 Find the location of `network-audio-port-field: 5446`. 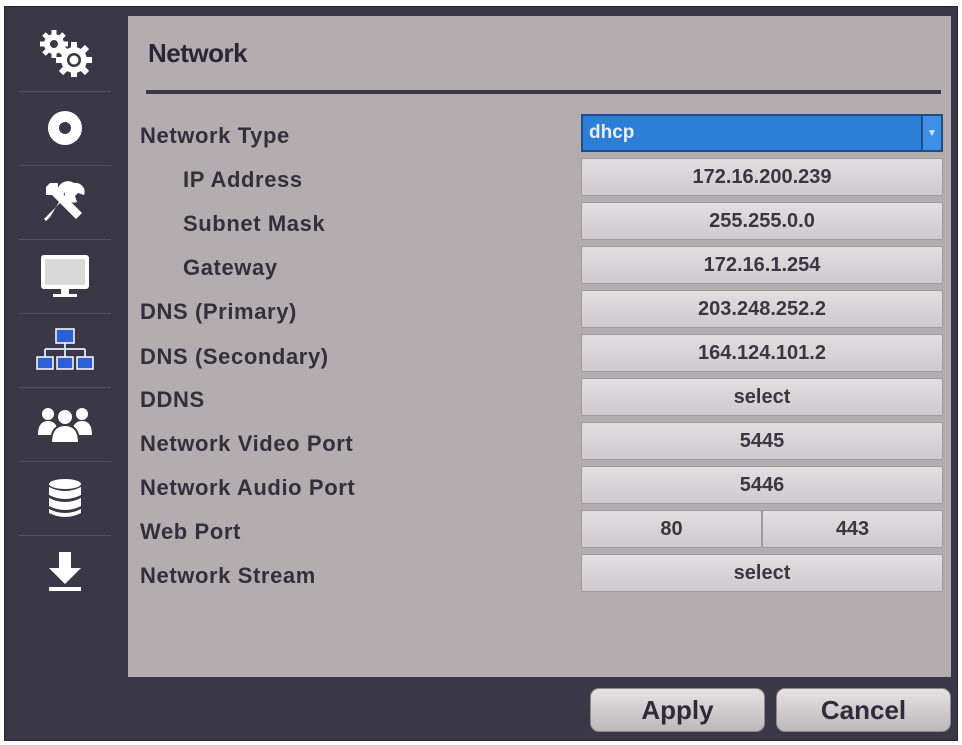

network-audio-port-field: 5446 is located at coordinates (762, 485).